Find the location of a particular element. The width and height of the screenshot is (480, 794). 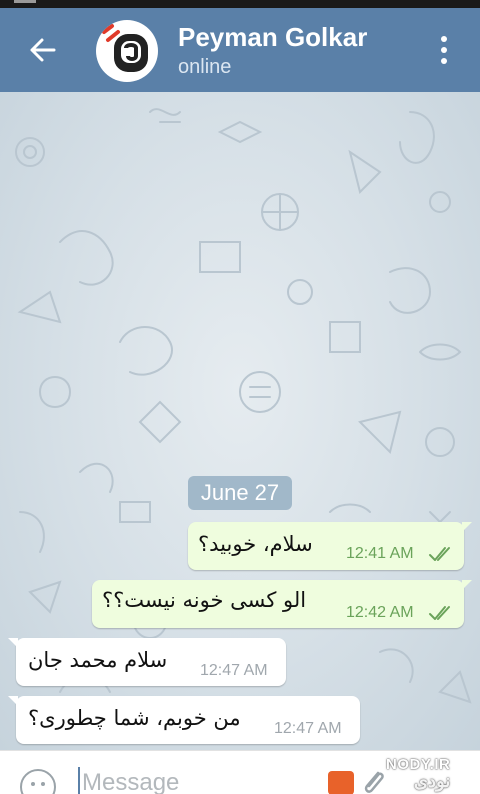

message-bubble-incoming: من خوبم، شما چطوری؟ 12:47 AM is located at coordinates (188, 720).